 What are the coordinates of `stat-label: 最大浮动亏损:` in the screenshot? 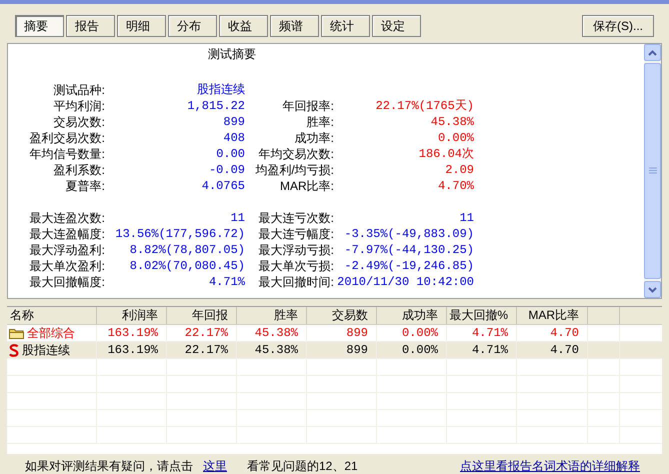 It's located at (296, 250).